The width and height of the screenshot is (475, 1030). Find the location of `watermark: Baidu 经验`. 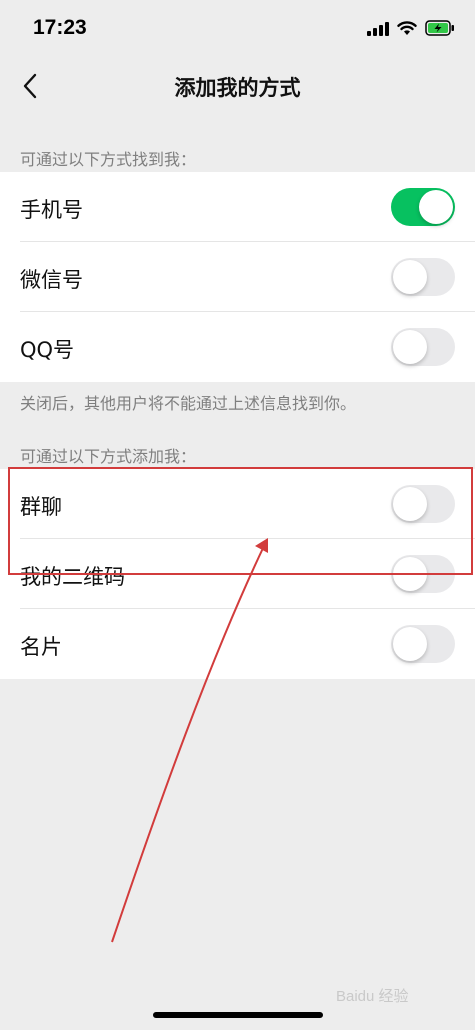

watermark: Baidu 经验 is located at coordinates (372, 996).